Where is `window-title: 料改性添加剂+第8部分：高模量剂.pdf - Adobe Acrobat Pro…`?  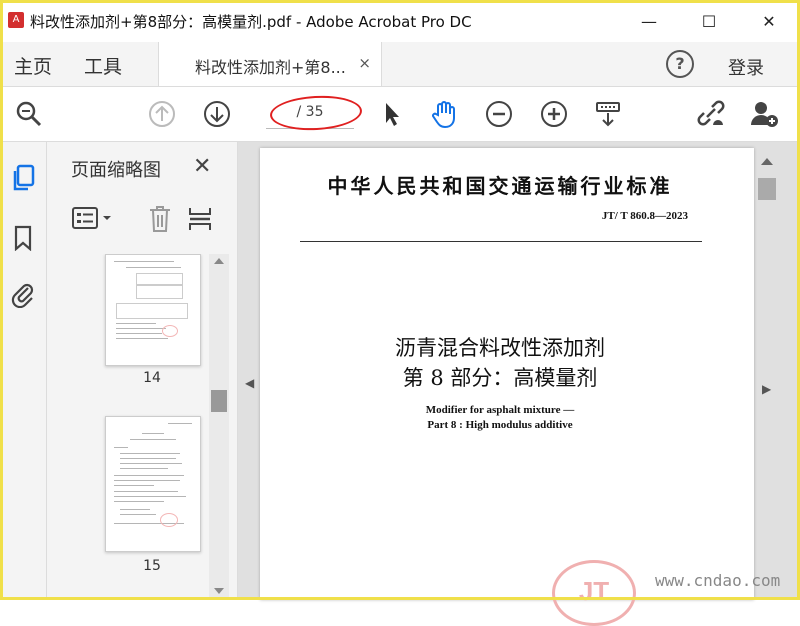
window-title: 料改性添加剂+第8部分：高模量剂.pdf - Adobe Acrobat Pro… is located at coordinates (251, 22).